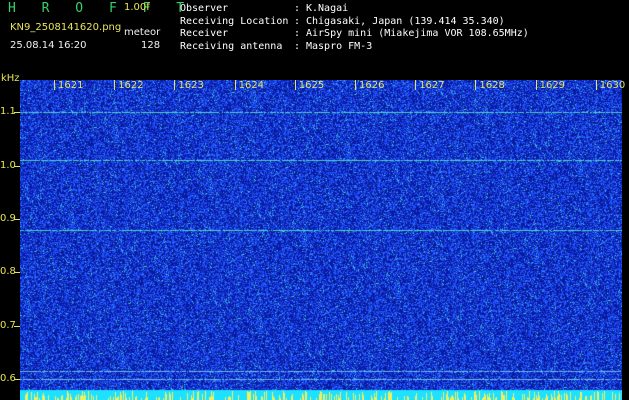 This screenshot has height=400, width=629. What do you see at coordinates (405, 21) in the screenshot?
I see `meta-value: Chigasaki, Japan (139.414 35.340)` at bounding box center [405, 21].